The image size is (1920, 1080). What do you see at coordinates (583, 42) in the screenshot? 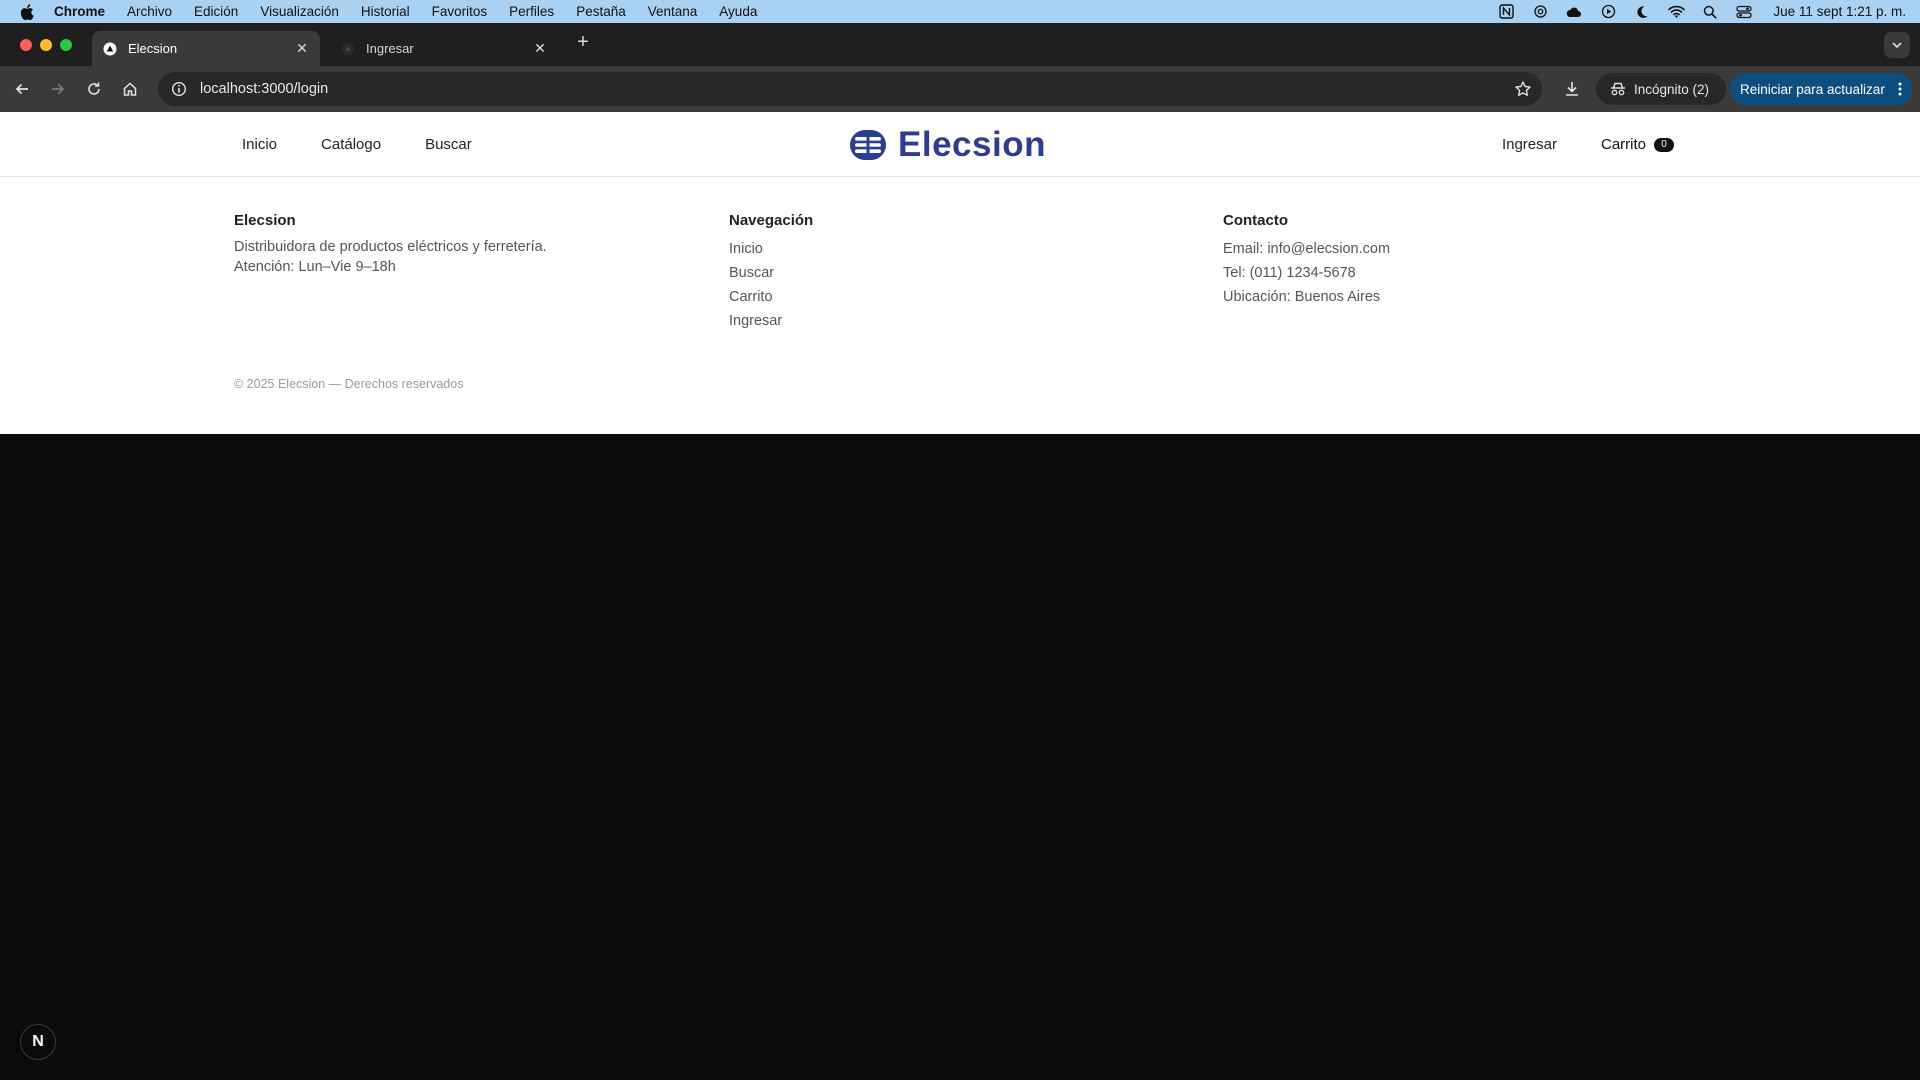
I see `new-tab-button: +` at bounding box center [583, 42].